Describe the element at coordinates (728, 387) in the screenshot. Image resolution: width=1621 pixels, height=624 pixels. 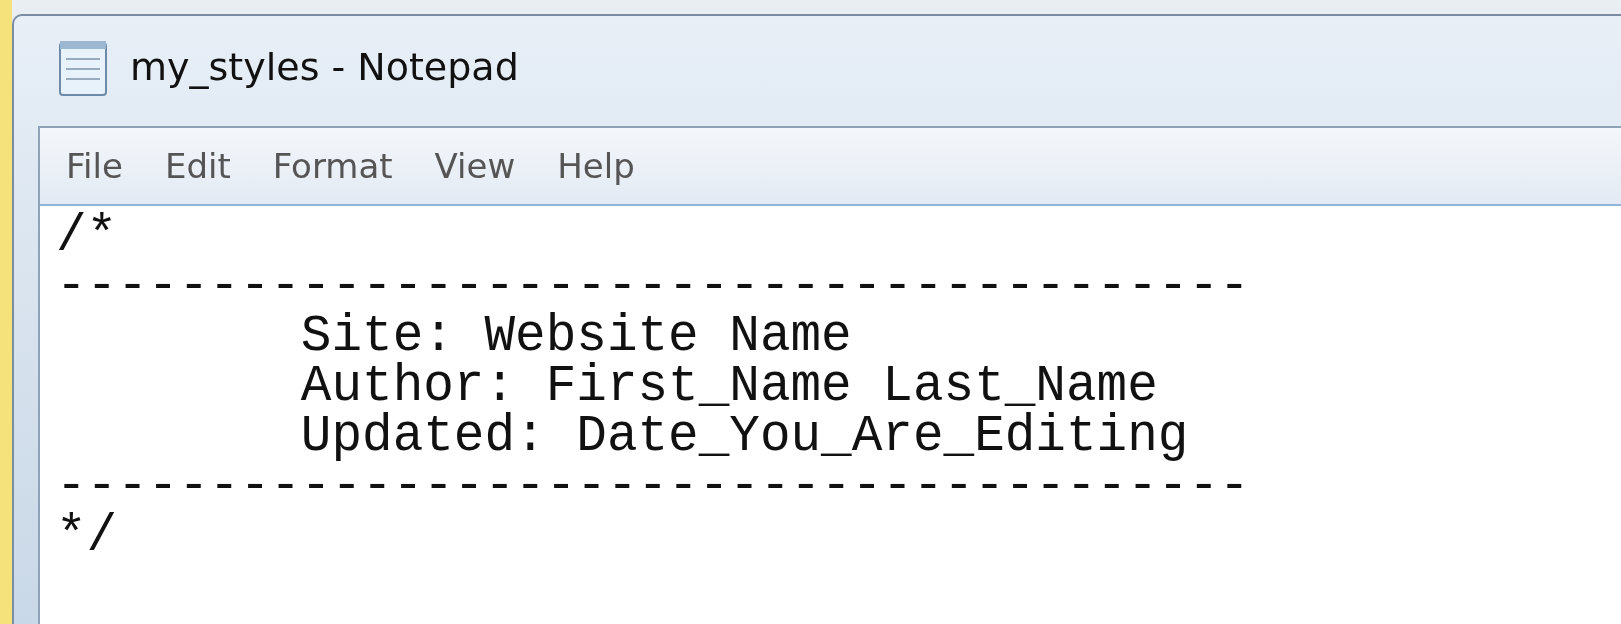
I see `code-line: Author: First_Name Last_Name` at that location.